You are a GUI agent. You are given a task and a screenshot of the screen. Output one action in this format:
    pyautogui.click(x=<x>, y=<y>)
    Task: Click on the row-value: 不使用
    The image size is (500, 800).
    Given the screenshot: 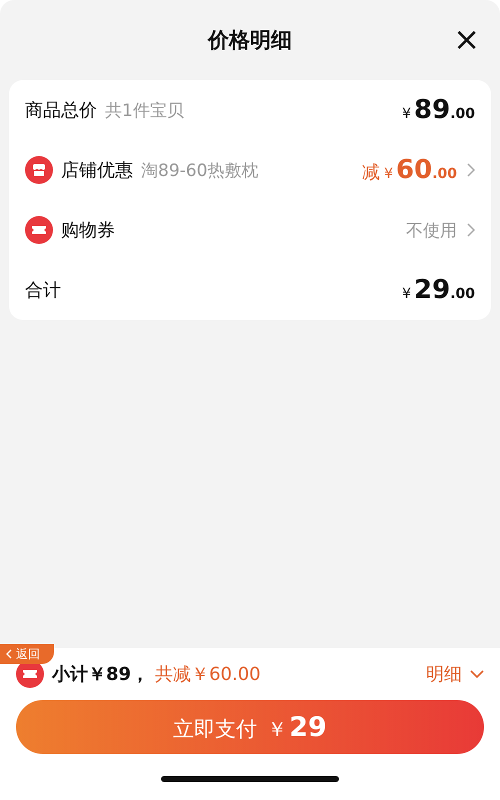 What is the action you would take?
    pyautogui.click(x=431, y=231)
    